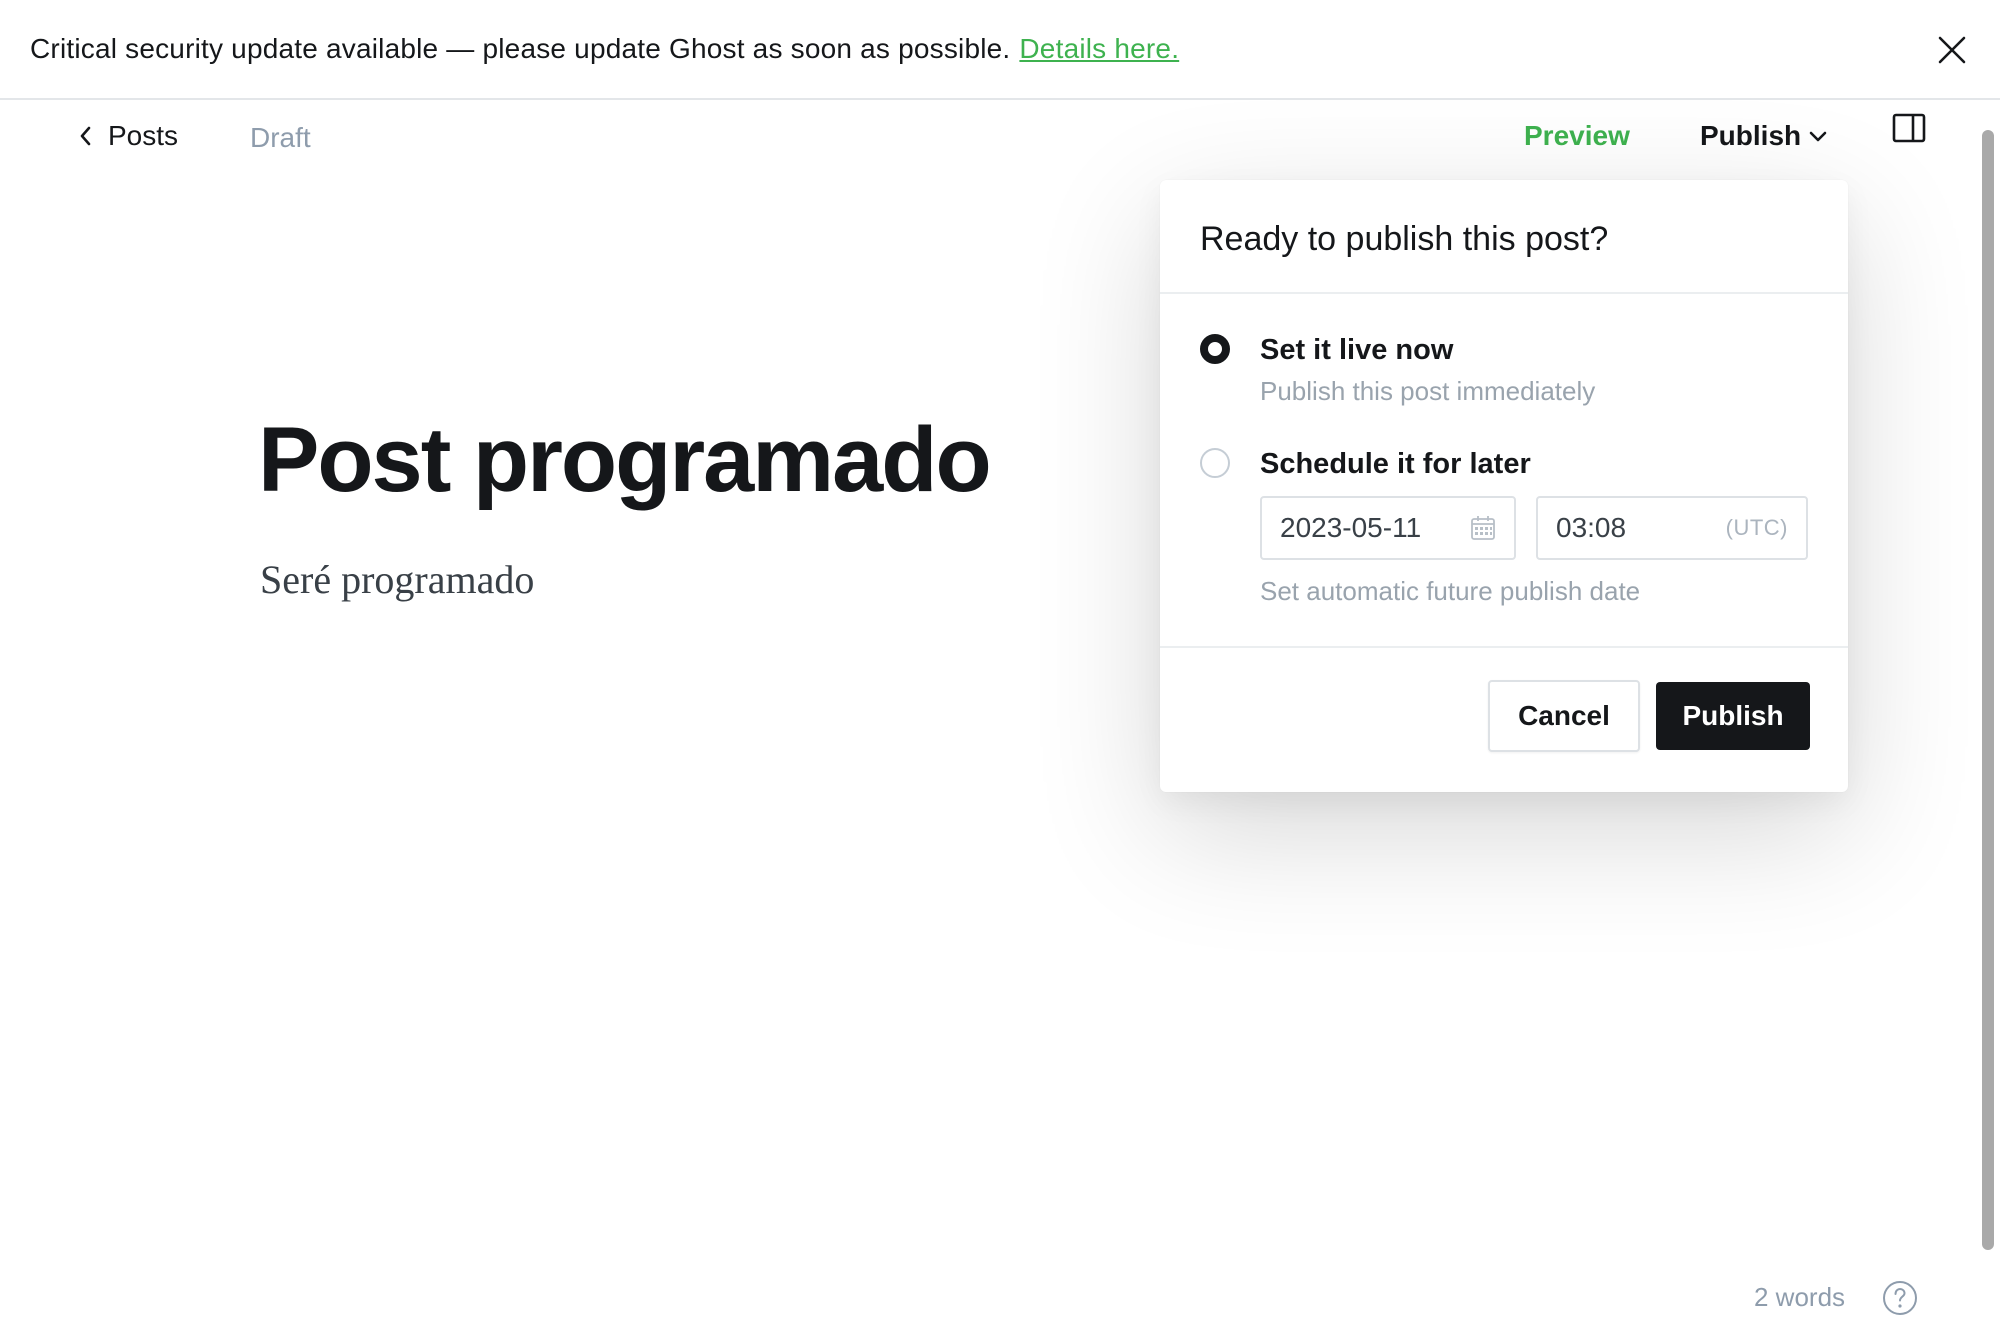  I want to click on sidebar-toggle-icon, so click(1909, 129).